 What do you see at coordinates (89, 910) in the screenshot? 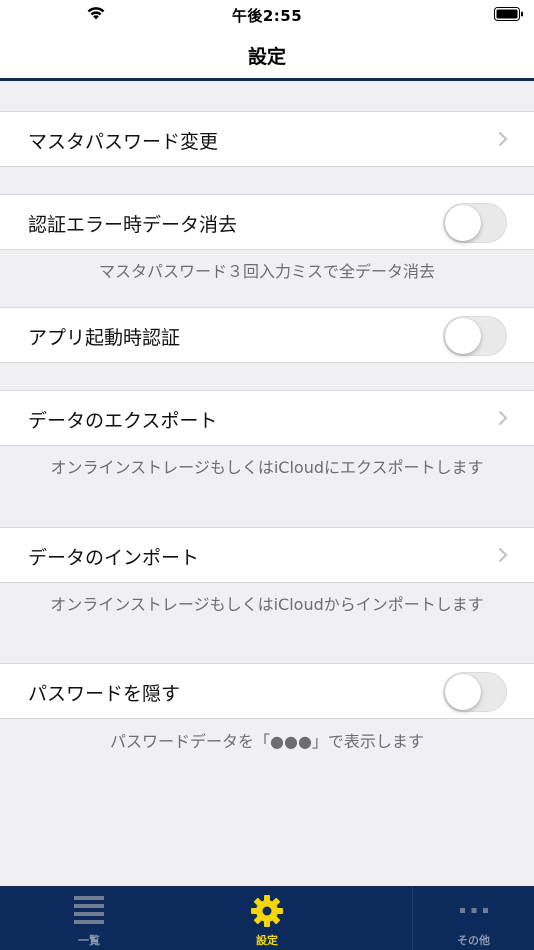
I see `list-icon` at bounding box center [89, 910].